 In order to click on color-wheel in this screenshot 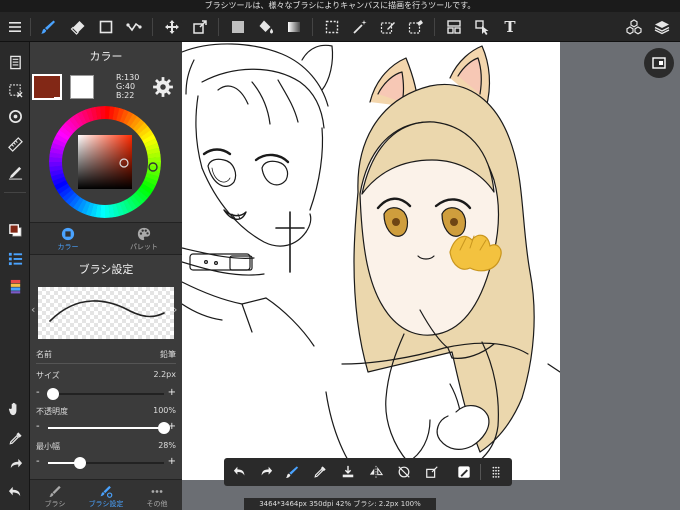, I will do `click(105, 162)`.